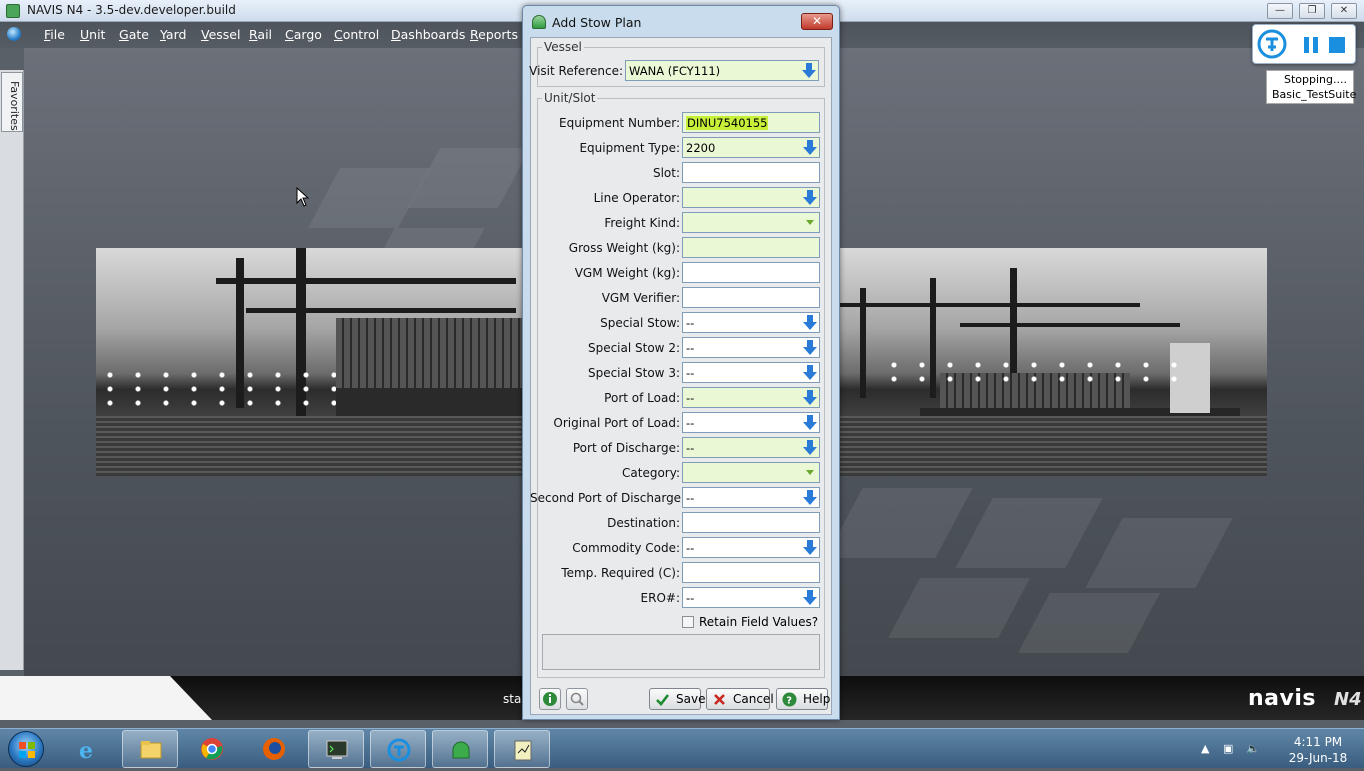 The width and height of the screenshot is (1364, 771). What do you see at coordinates (624, 248) in the screenshot?
I see `gross-weight-kg-label: Gross Weight (kg):` at bounding box center [624, 248].